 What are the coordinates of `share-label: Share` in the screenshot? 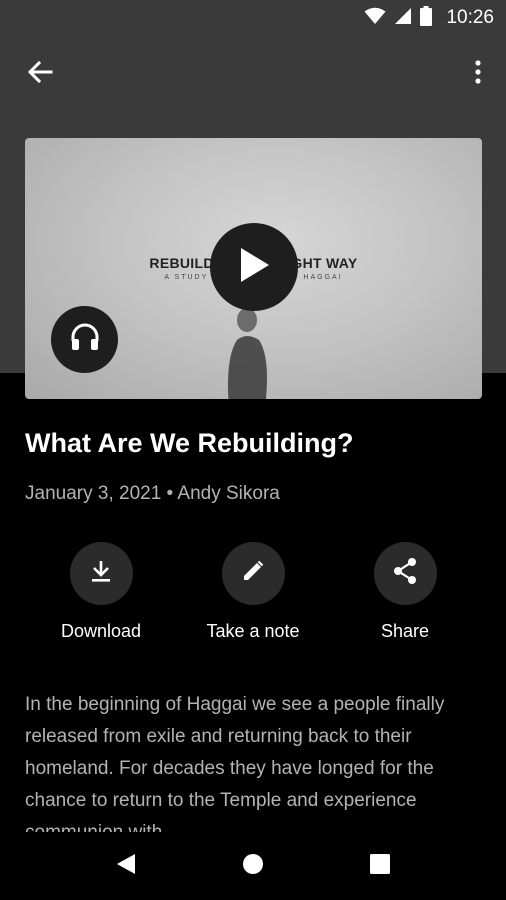 It's located at (405, 631).